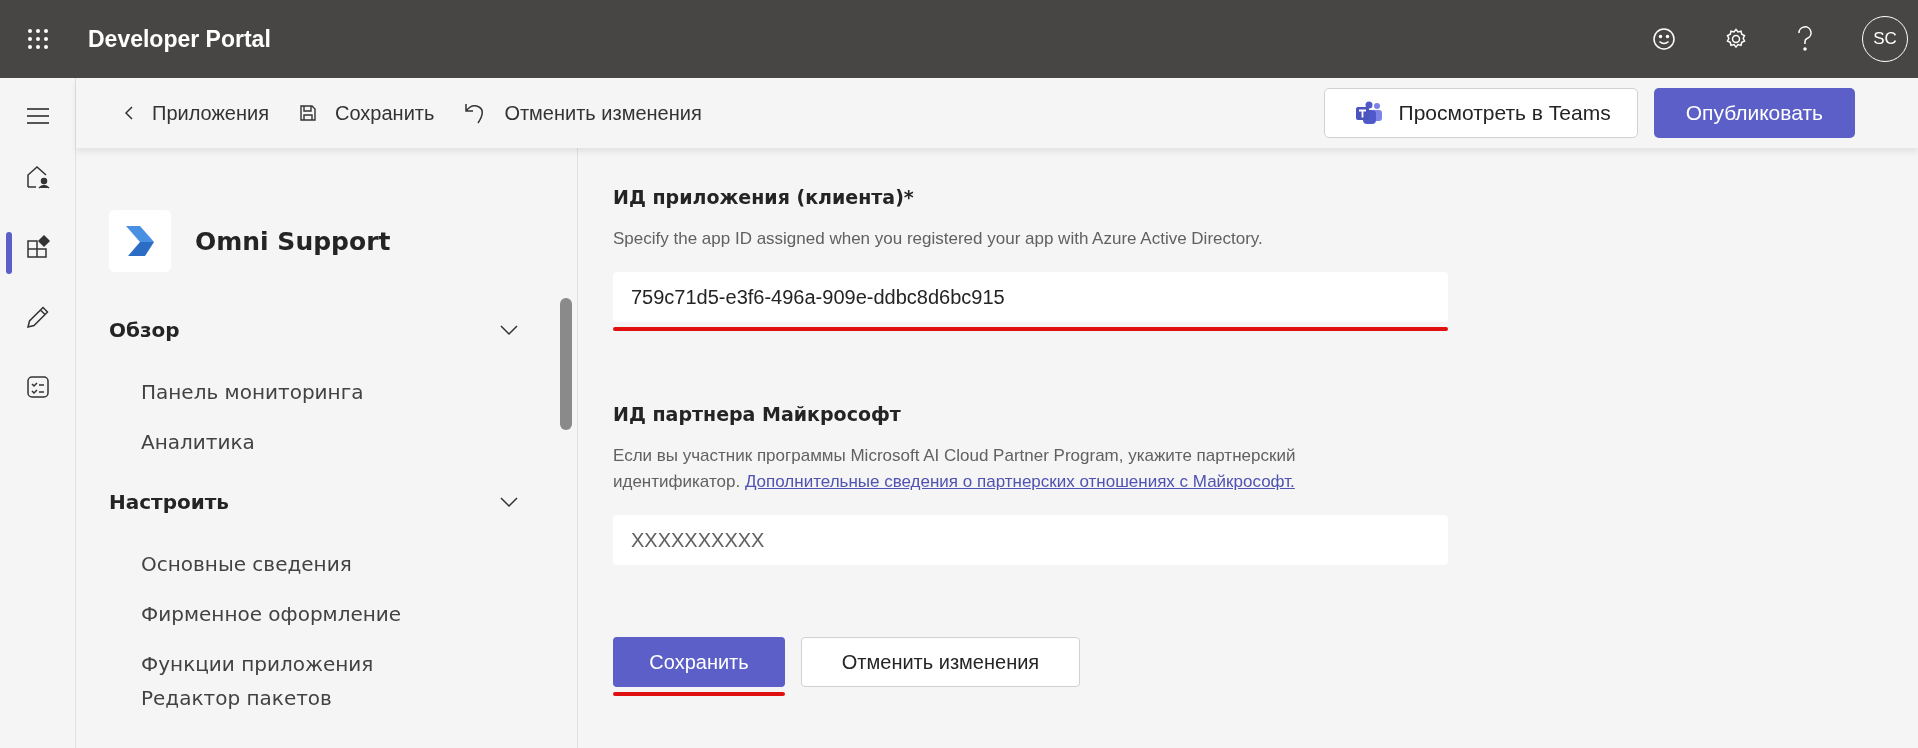  What do you see at coordinates (37, 177) in the screenshot?
I see `home-person-icon` at bounding box center [37, 177].